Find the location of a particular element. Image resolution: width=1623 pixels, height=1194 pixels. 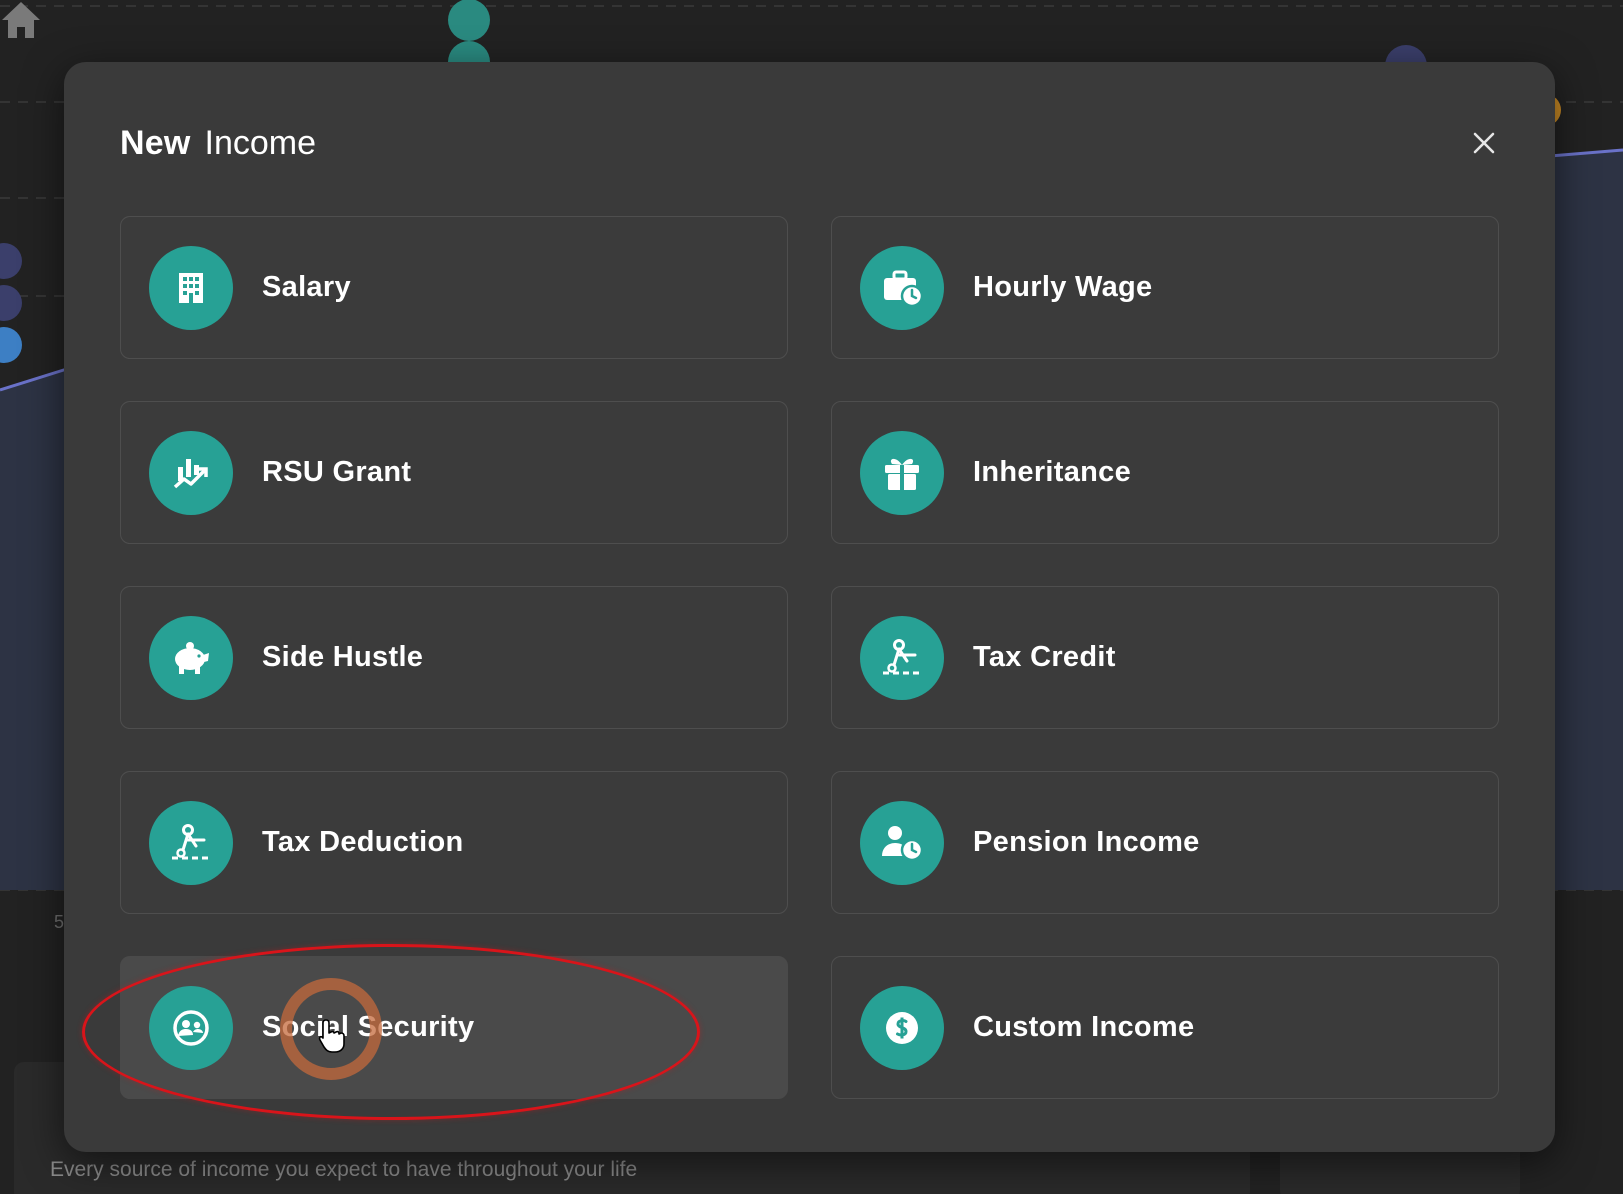

income-option-label: Inheritance is located at coordinates (1052, 472).